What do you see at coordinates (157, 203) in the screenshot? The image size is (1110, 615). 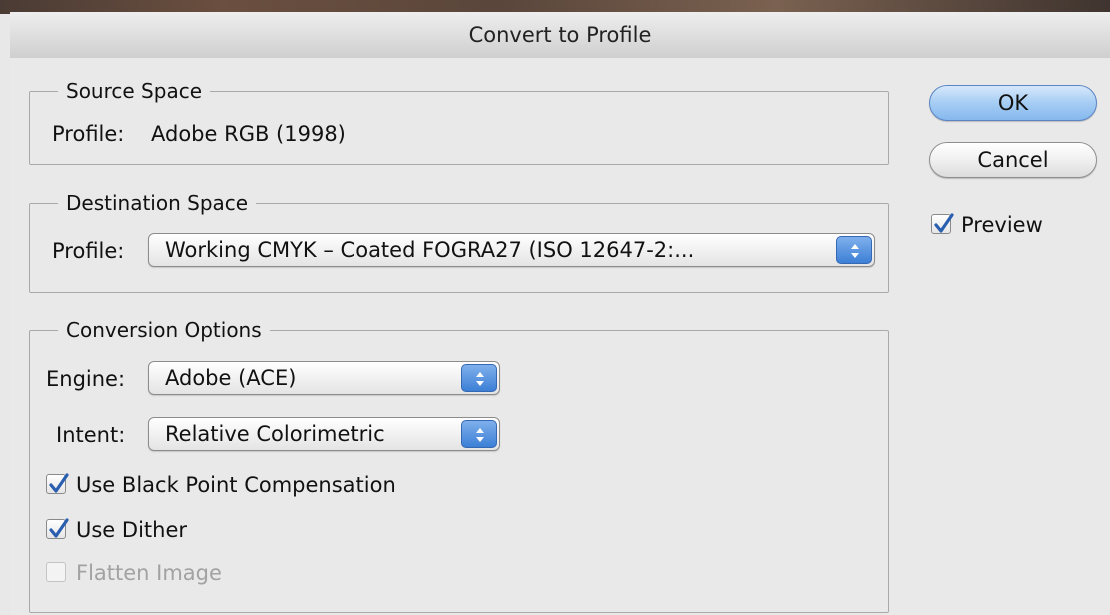 I see `destination-space-legend: Destination Space` at bounding box center [157, 203].